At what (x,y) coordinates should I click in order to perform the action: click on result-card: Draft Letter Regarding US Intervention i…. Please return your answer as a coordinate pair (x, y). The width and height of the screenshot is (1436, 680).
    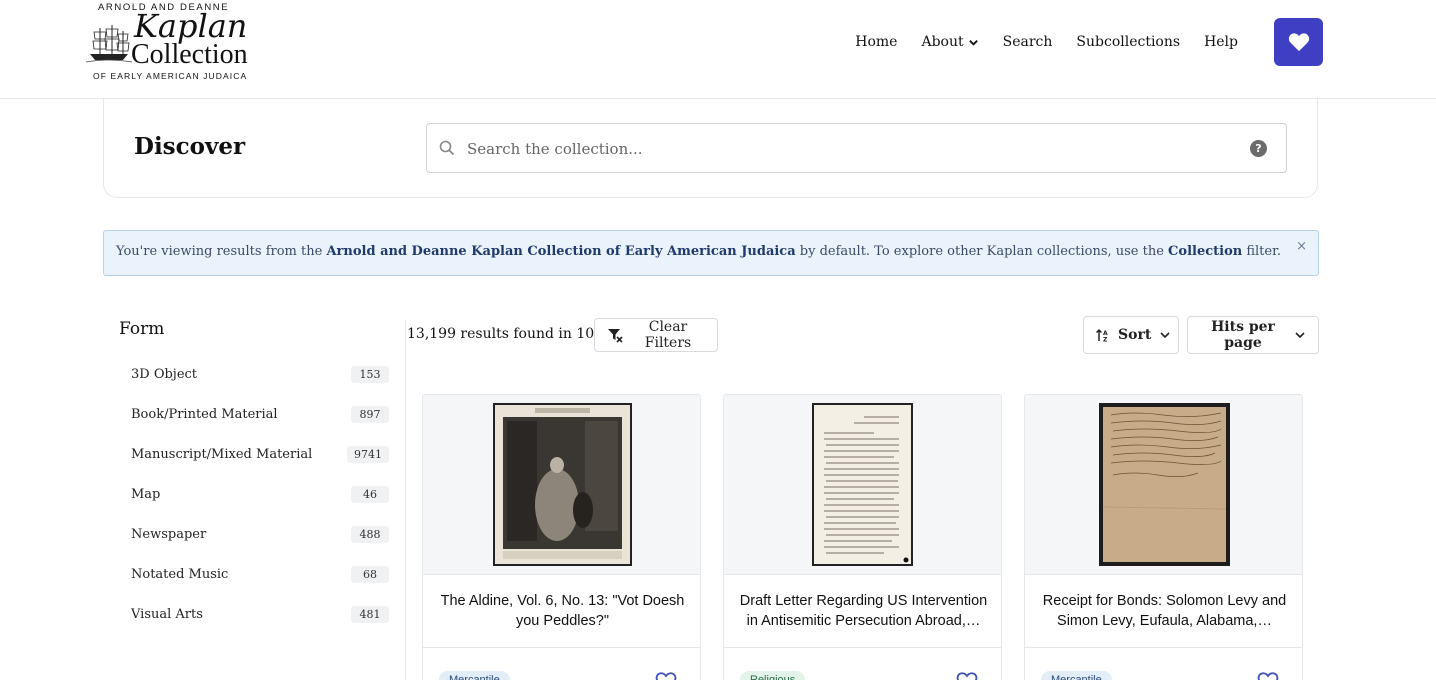
    Looking at the image, I should click on (862, 537).